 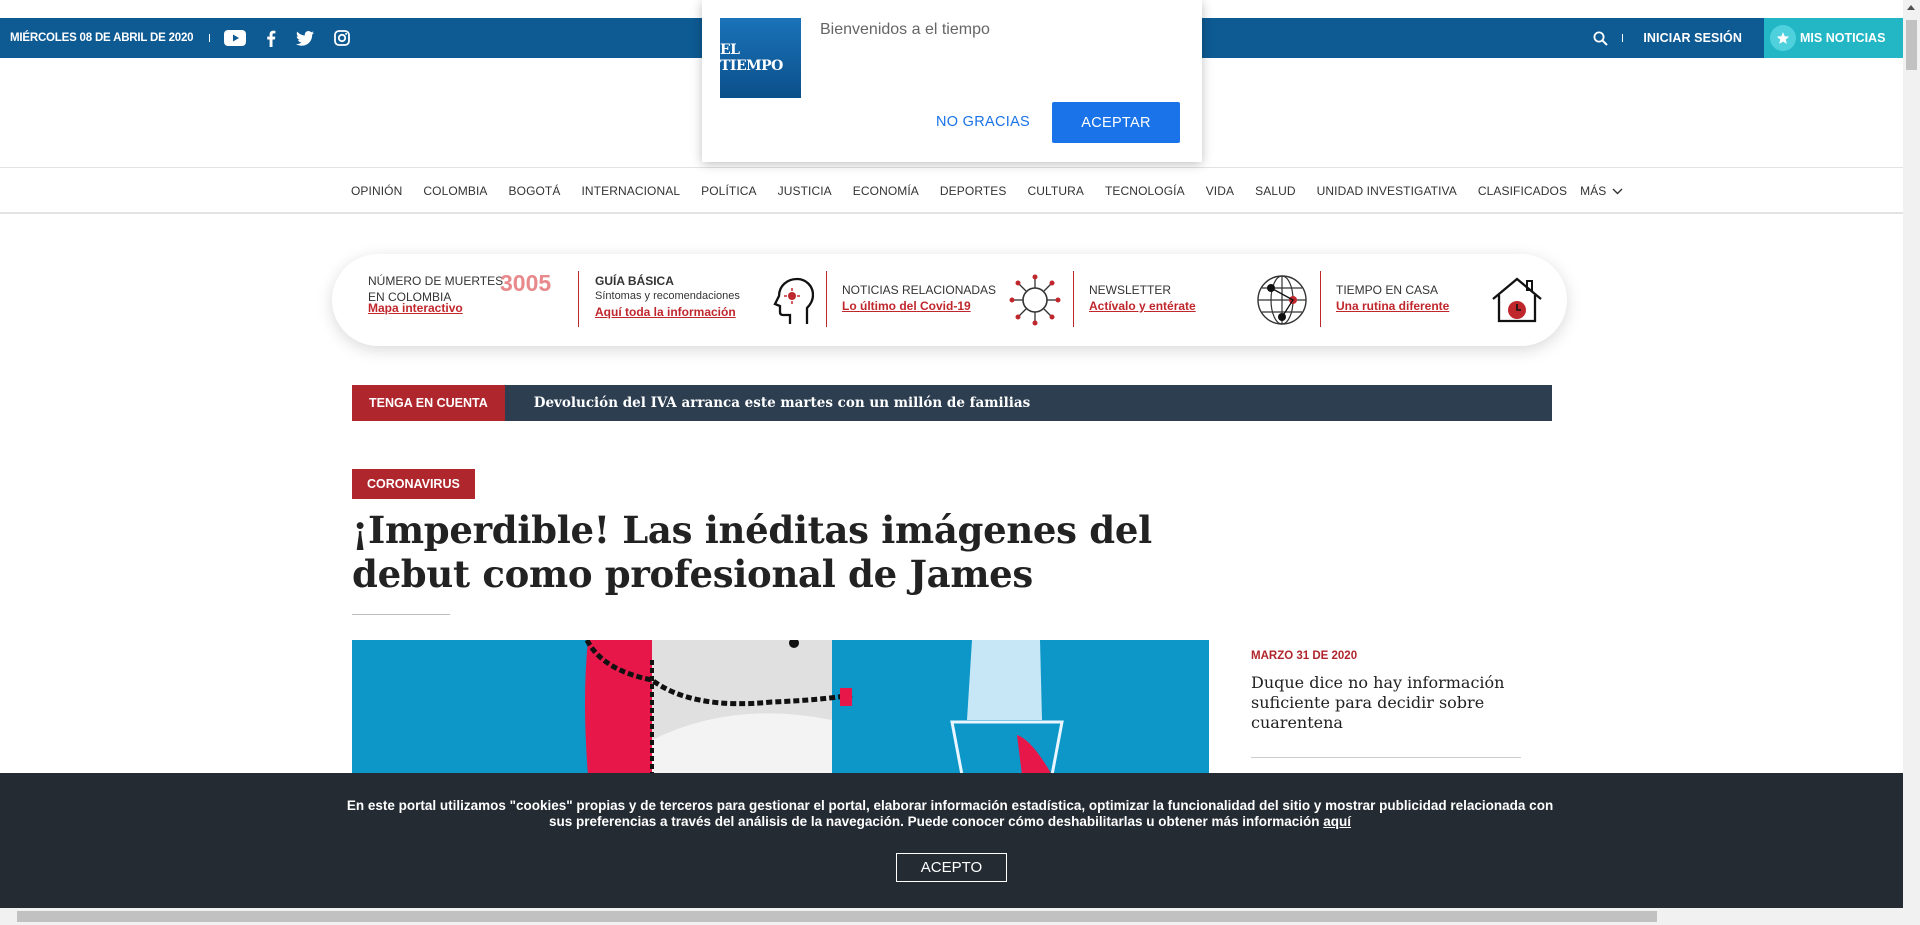 What do you see at coordinates (983, 122) in the screenshot?
I see `popup-decline-button: NO GRACIAS` at bounding box center [983, 122].